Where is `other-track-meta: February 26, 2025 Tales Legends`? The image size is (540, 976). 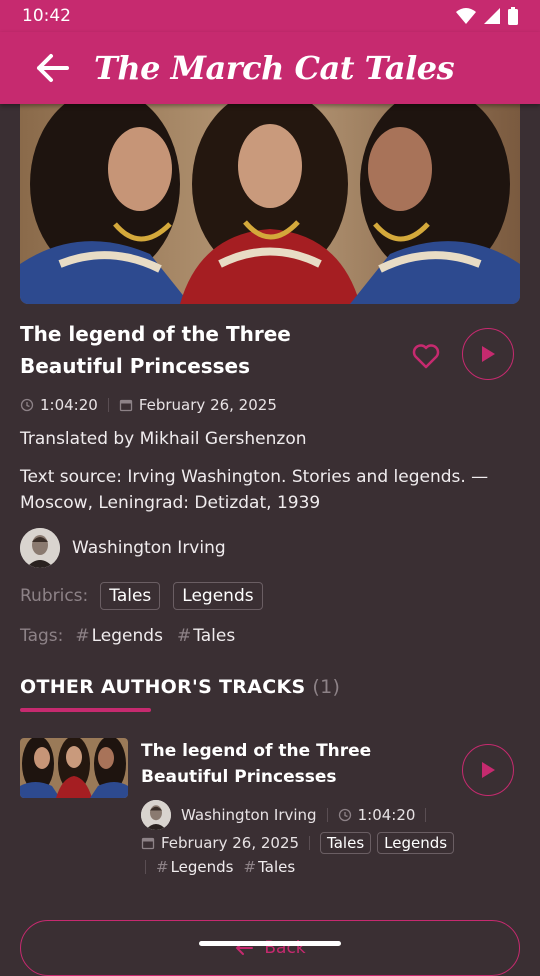 other-track-meta: February 26, 2025 Tales Legends is located at coordinates (298, 843).